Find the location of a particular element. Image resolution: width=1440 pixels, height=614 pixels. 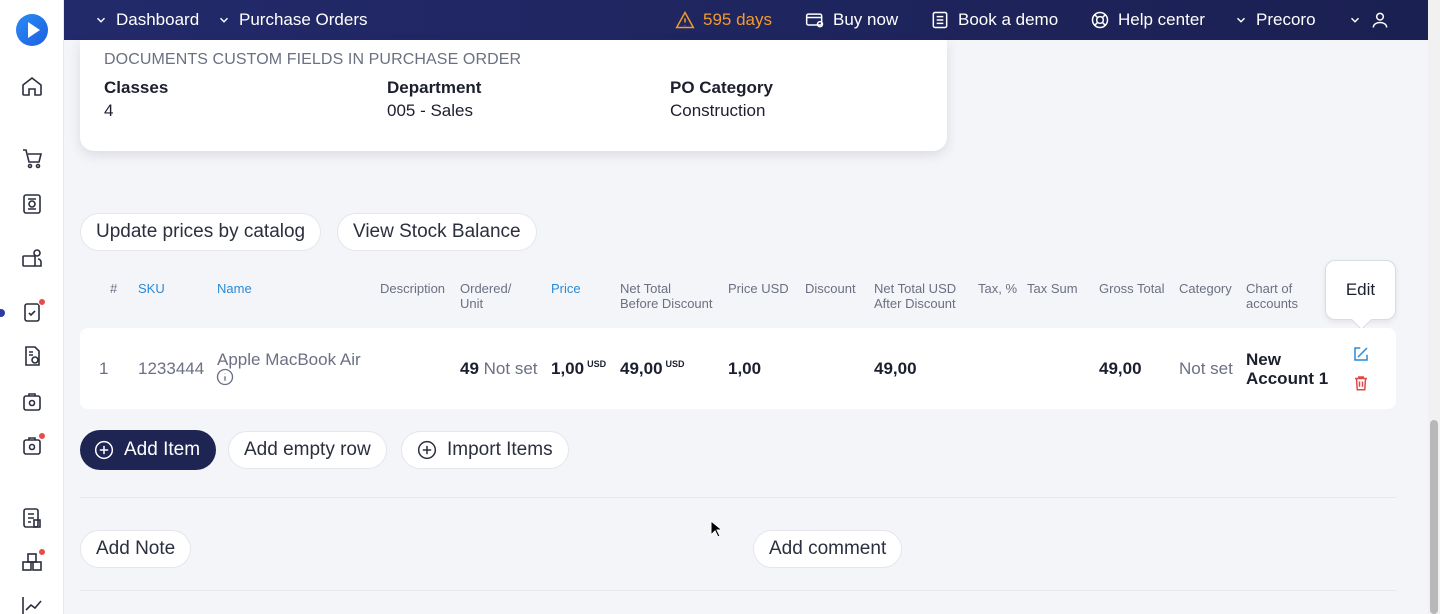

help-center-button: Help center is located at coordinates (1147, 20).